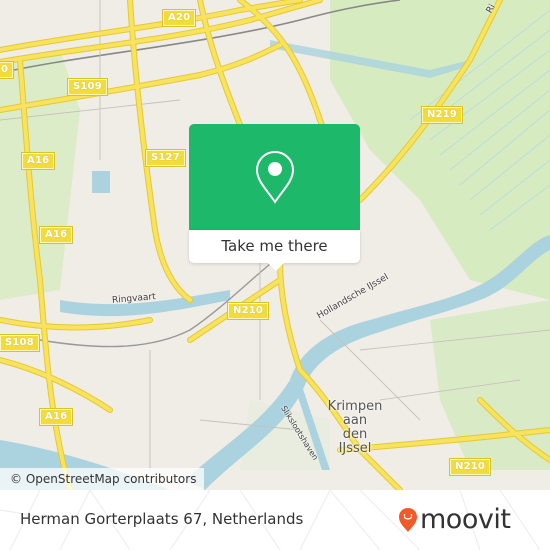 The width and height of the screenshot is (550, 550). I want to click on road-shield-s127: S127, so click(165, 158).